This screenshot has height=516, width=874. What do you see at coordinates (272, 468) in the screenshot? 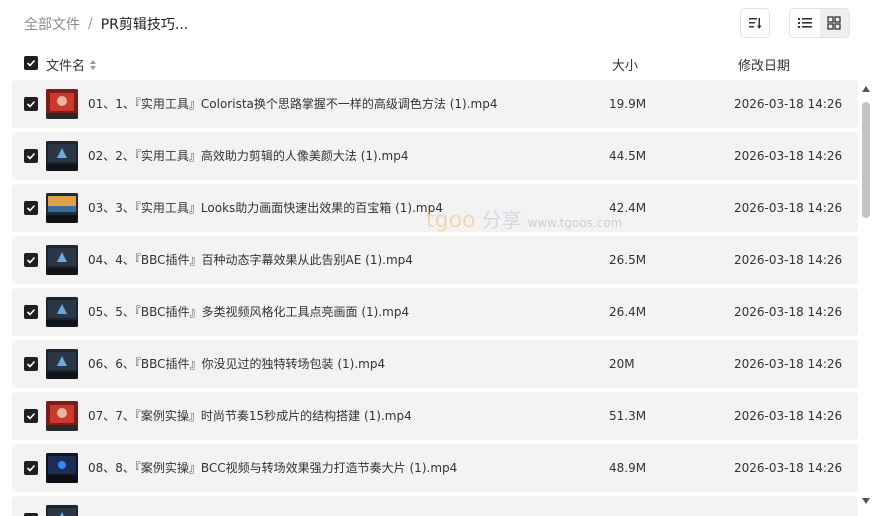
I see `file-name: 08、8、『案例实操』BCC视频与转场效果强力打造节奏大片 (1).mp4` at bounding box center [272, 468].